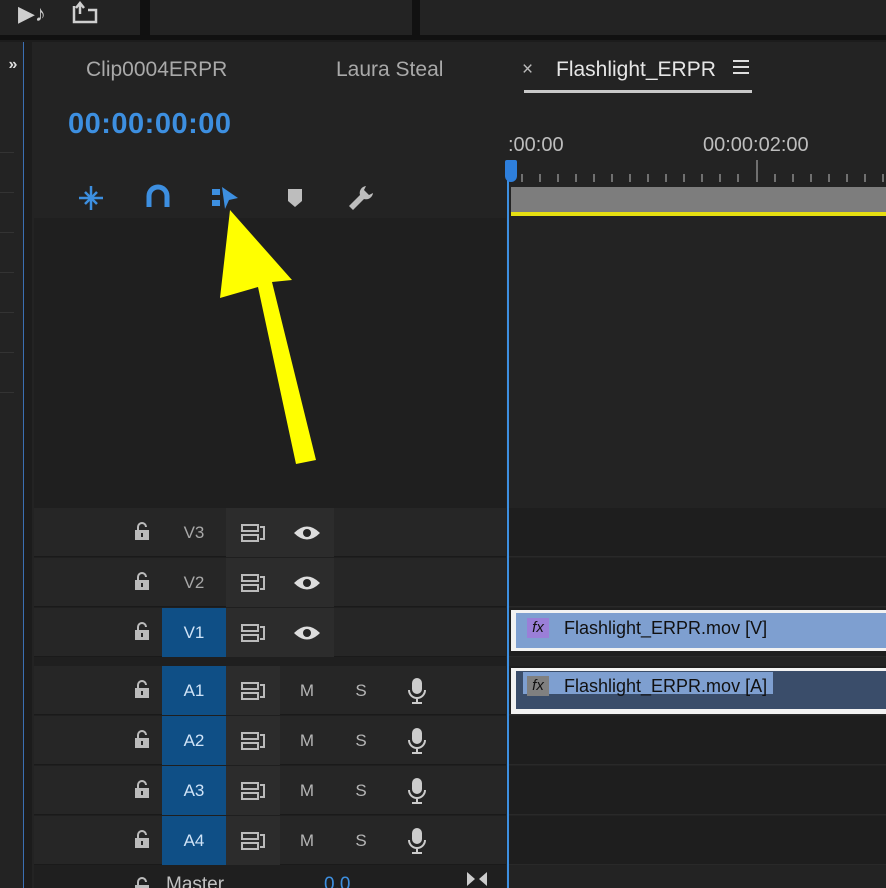  Describe the element at coordinates (12, 465) in the screenshot. I see `left-panel: »` at that location.